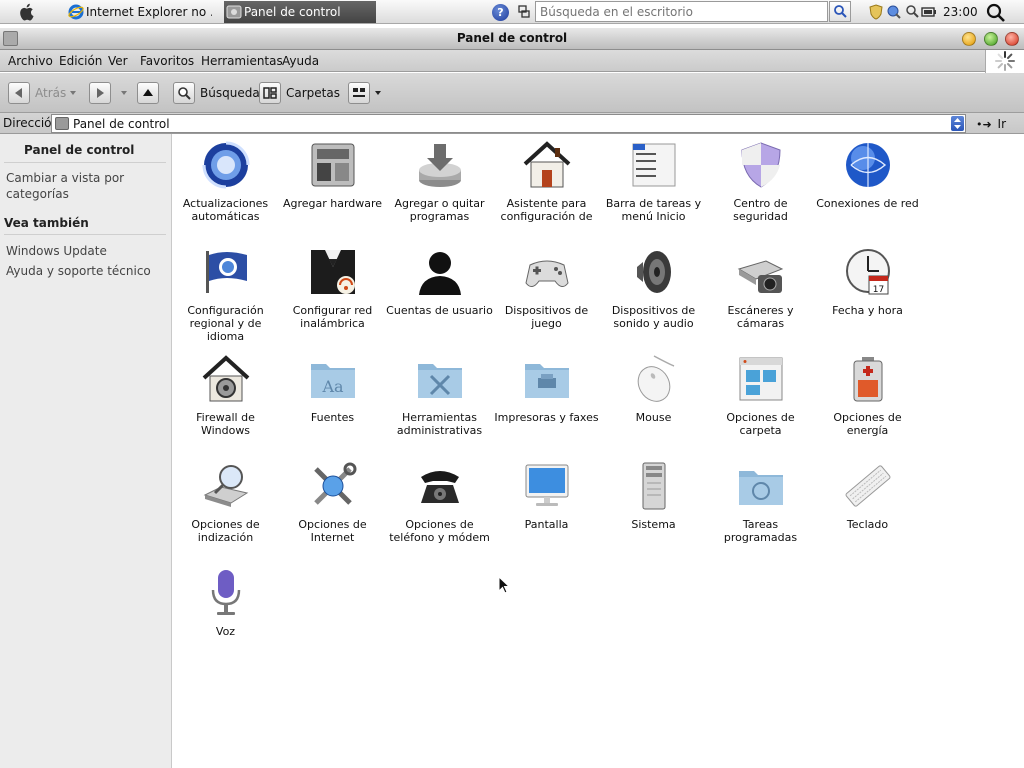 The image size is (1024, 768). What do you see at coordinates (79, 150) in the screenshot?
I see `task-pane-title: Panel de control` at bounding box center [79, 150].